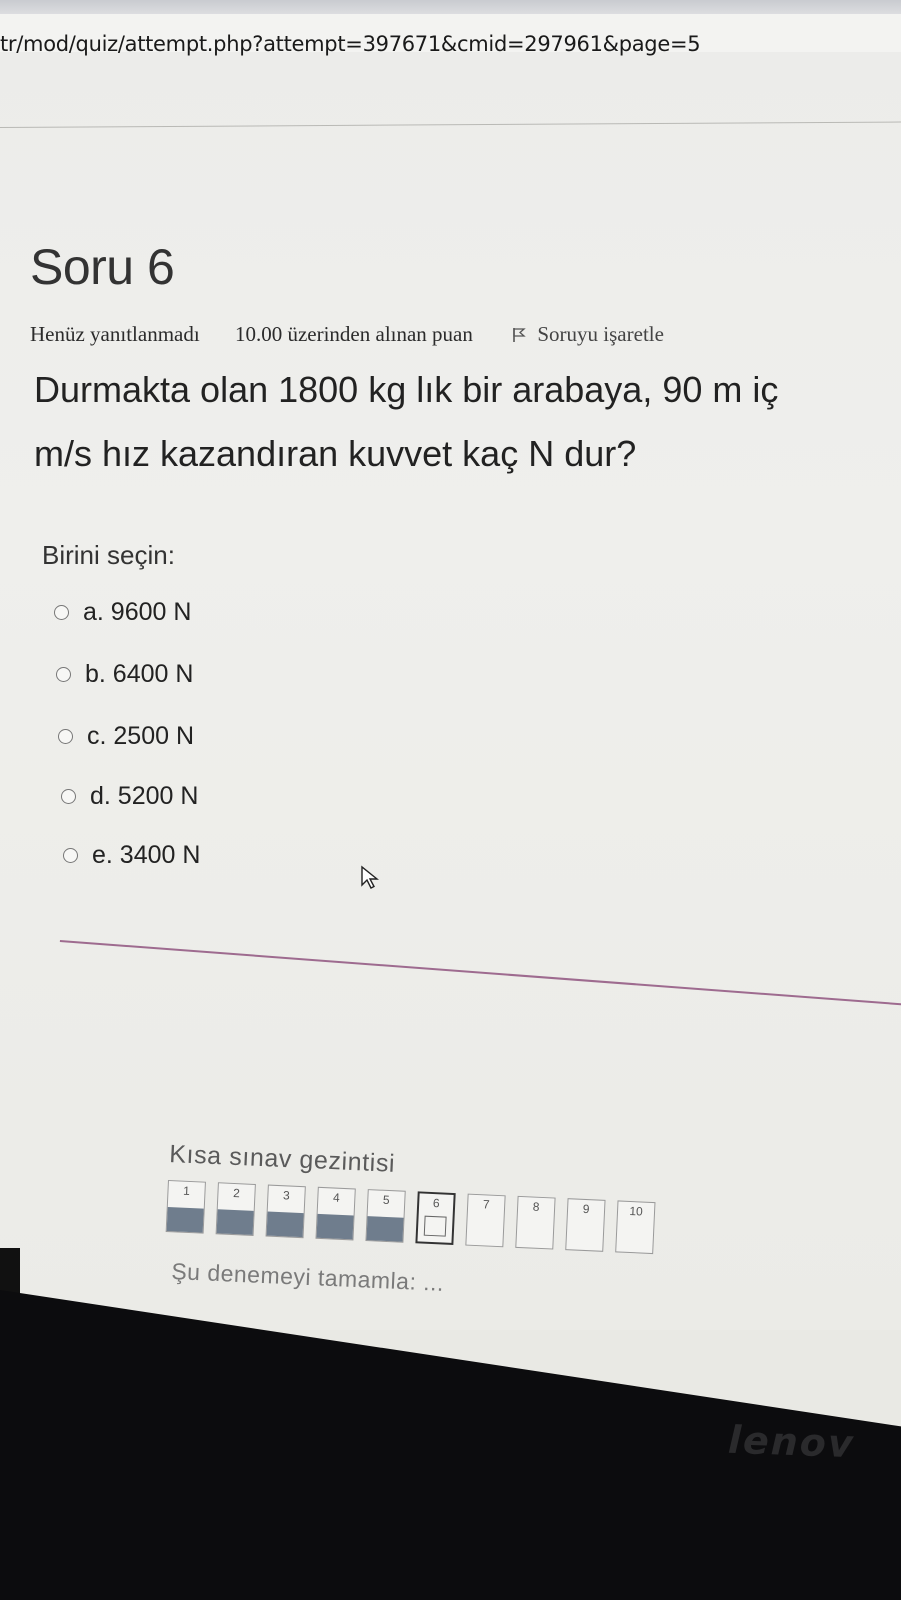  I want to click on mouse-pointer-icon, so click(370, 877).